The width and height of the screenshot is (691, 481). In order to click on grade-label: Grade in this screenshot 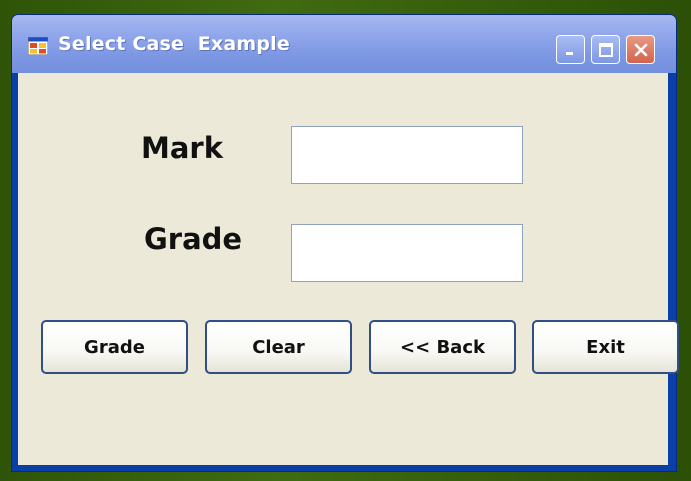, I will do `click(193, 239)`.